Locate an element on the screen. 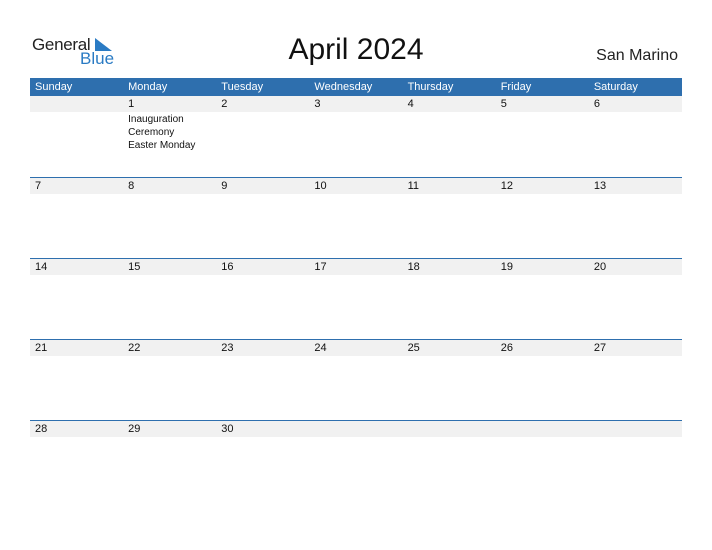 The image size is (712, 550). weekday-sunday: Sunday is located at coordinates (54, 87).